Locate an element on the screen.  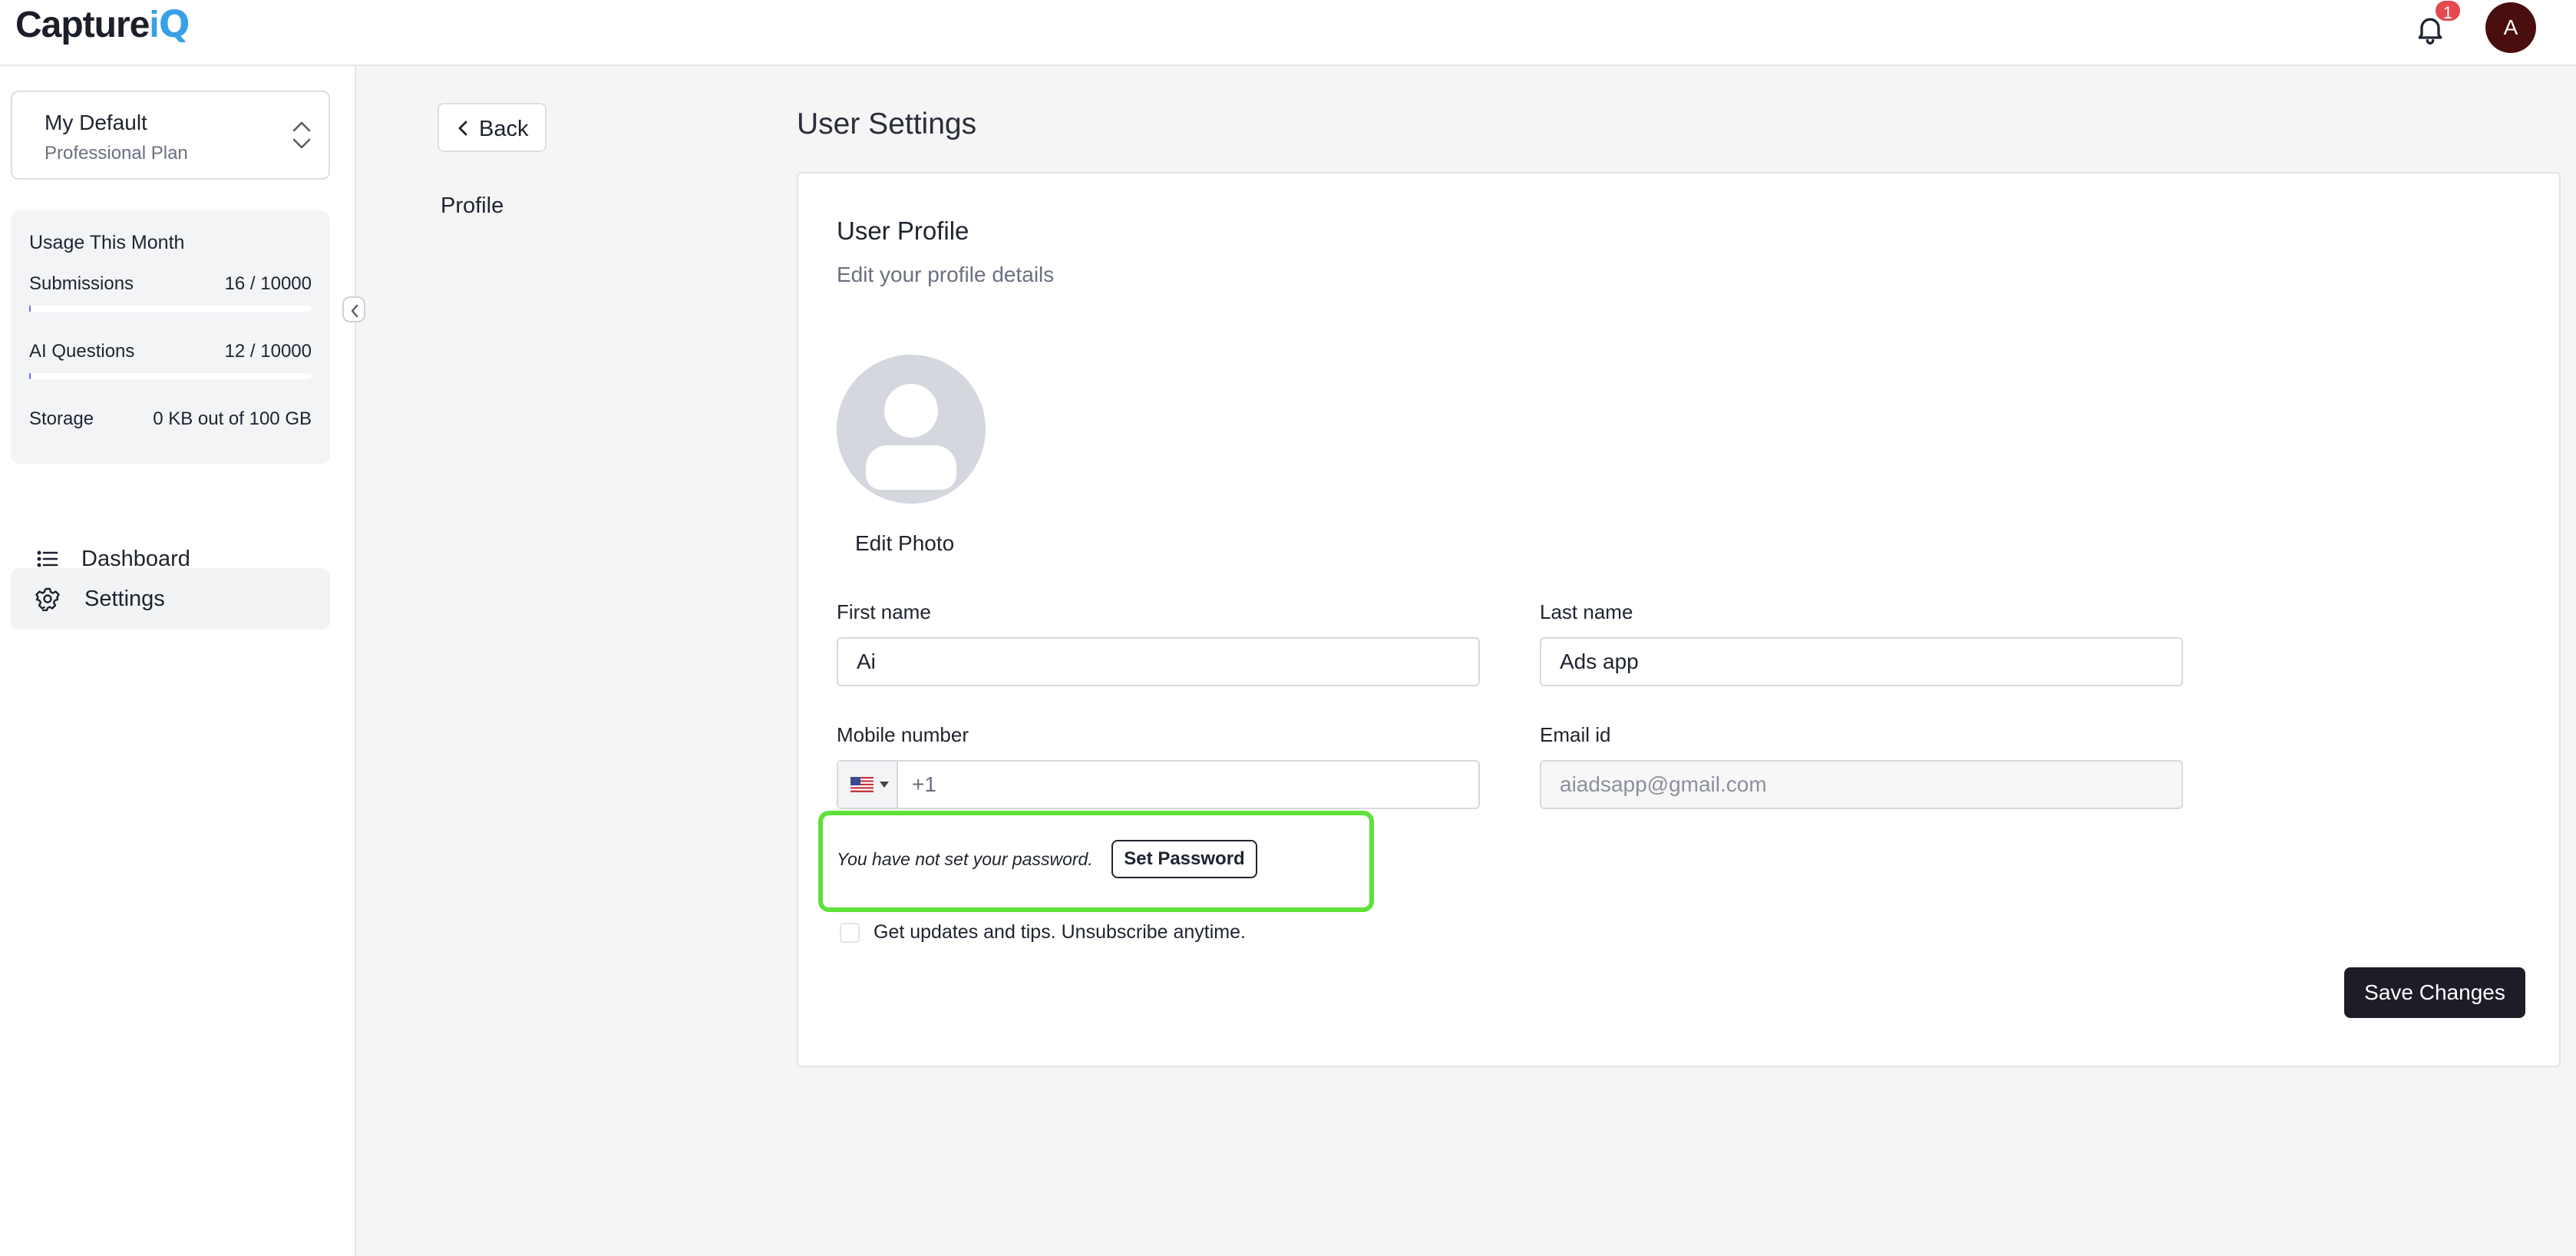
page-title: User Settings is located at coordinates (887, 124).